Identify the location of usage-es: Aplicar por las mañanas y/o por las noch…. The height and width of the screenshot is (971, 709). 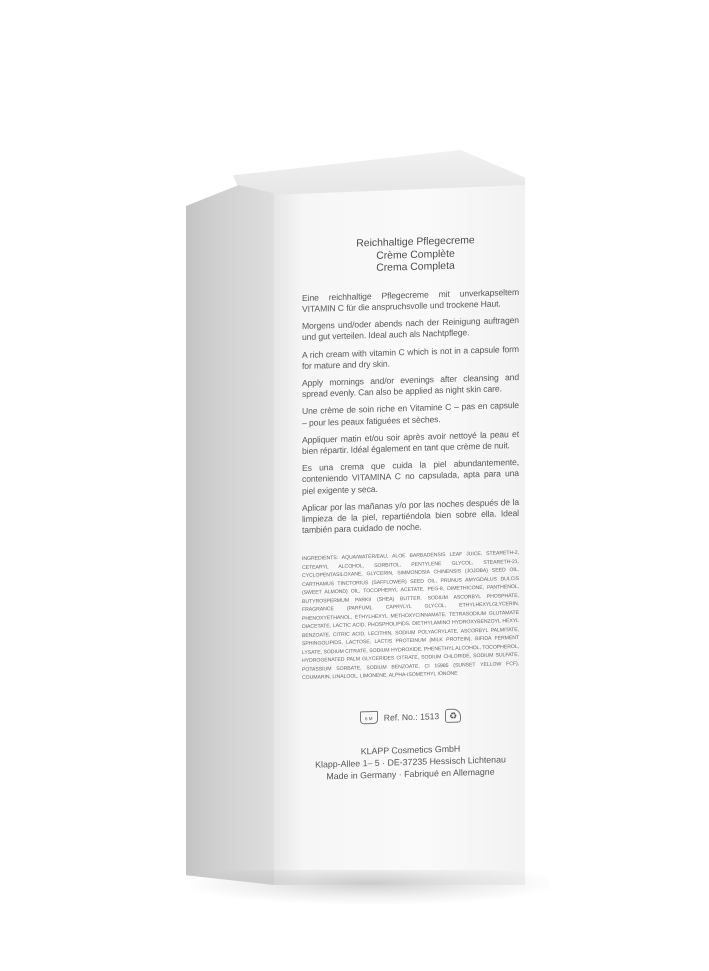
(410, 516).